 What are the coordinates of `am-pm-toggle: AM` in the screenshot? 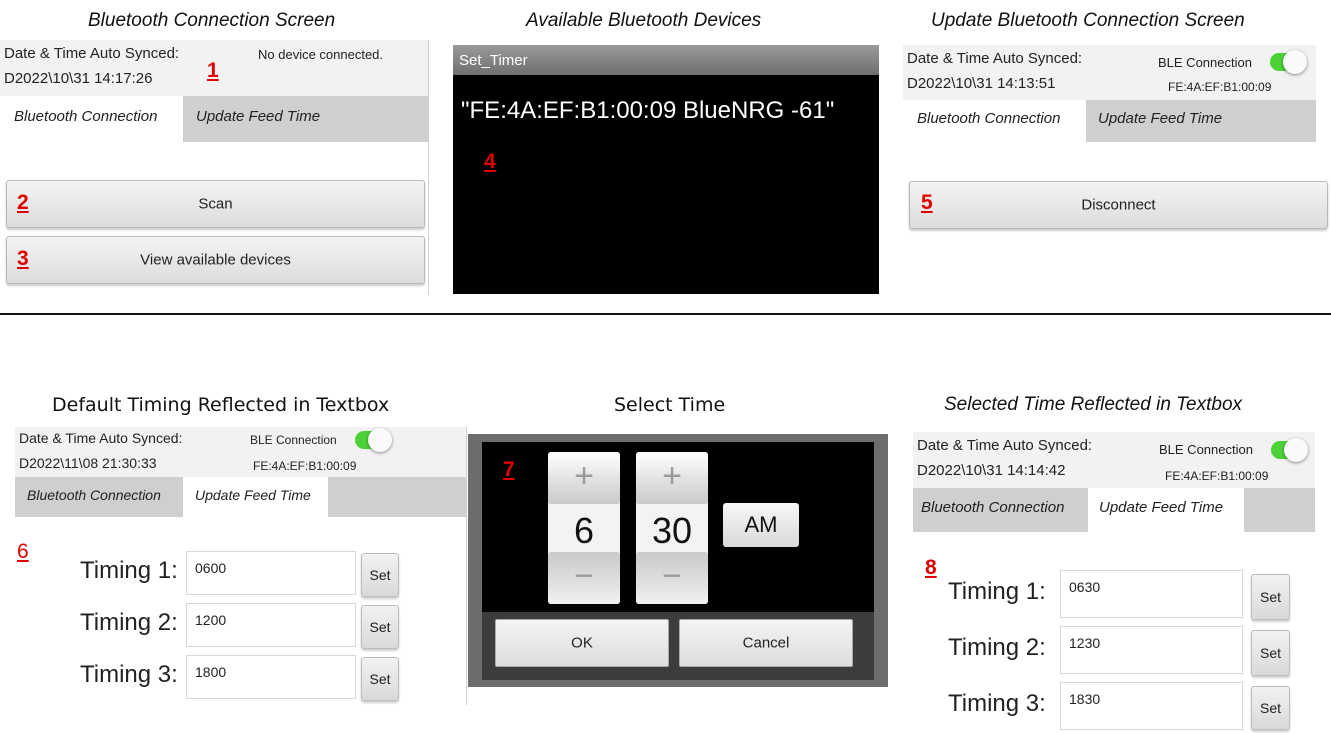 It's located at (761, 525).